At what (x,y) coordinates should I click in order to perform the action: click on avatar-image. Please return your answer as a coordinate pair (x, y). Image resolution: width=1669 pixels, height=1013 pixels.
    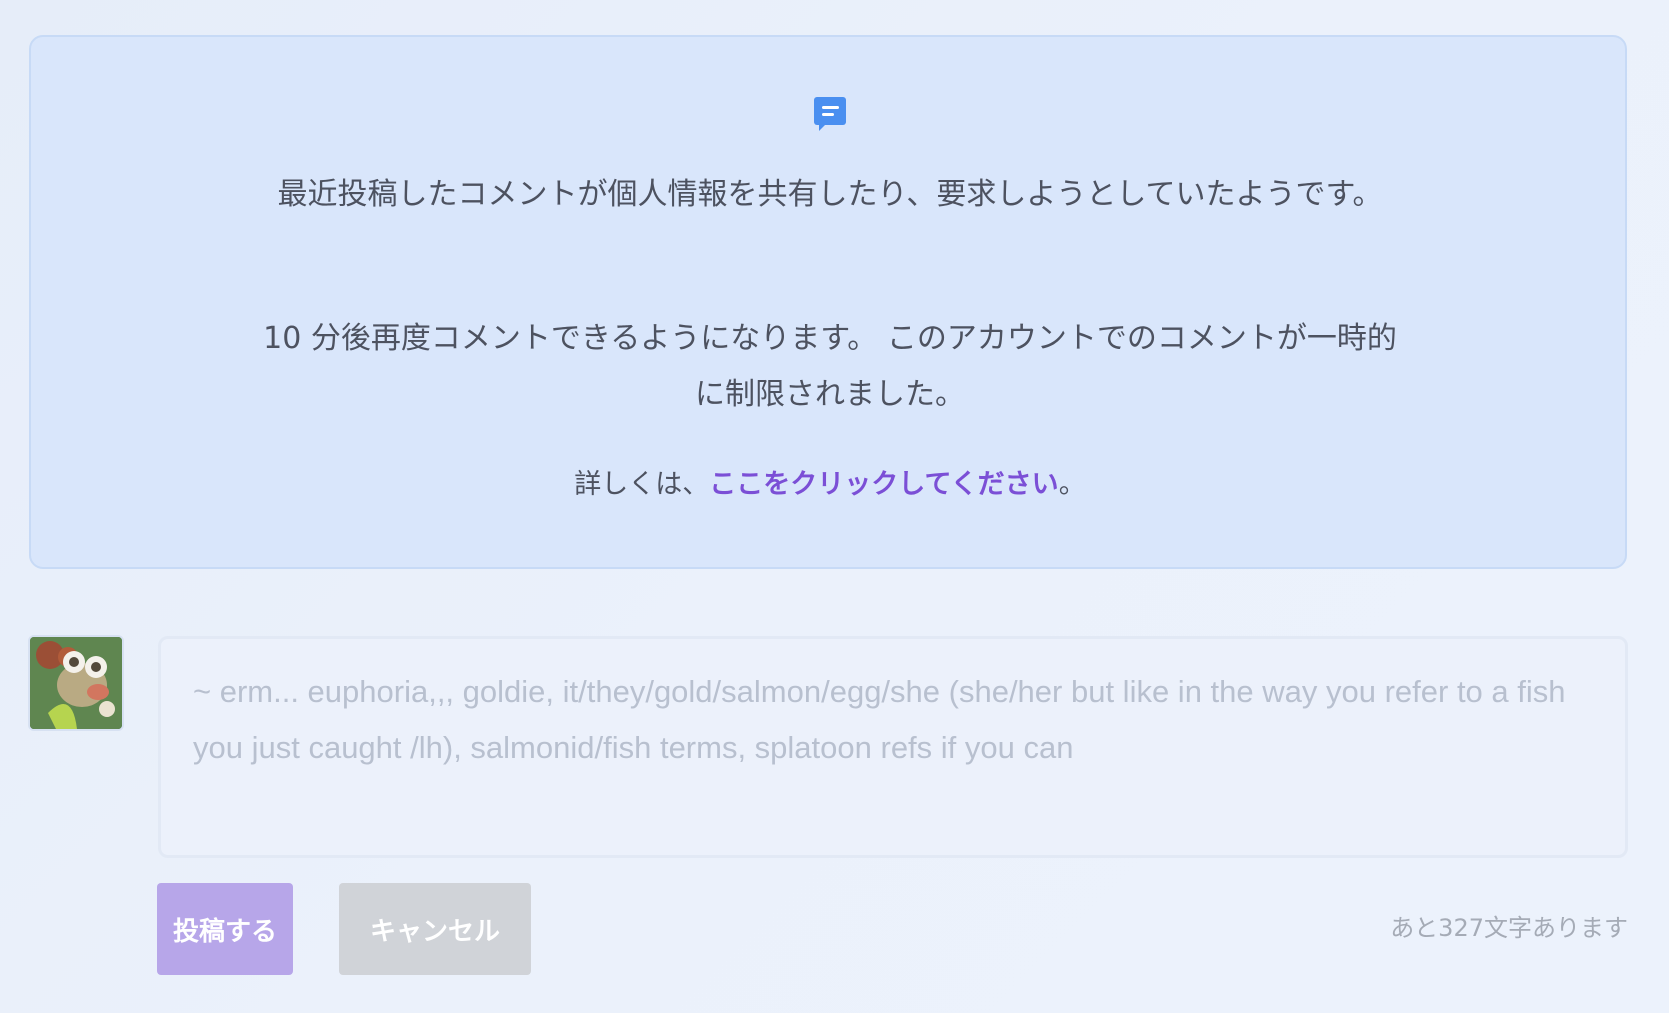
    Looking at the image, I should click on (76, 683).